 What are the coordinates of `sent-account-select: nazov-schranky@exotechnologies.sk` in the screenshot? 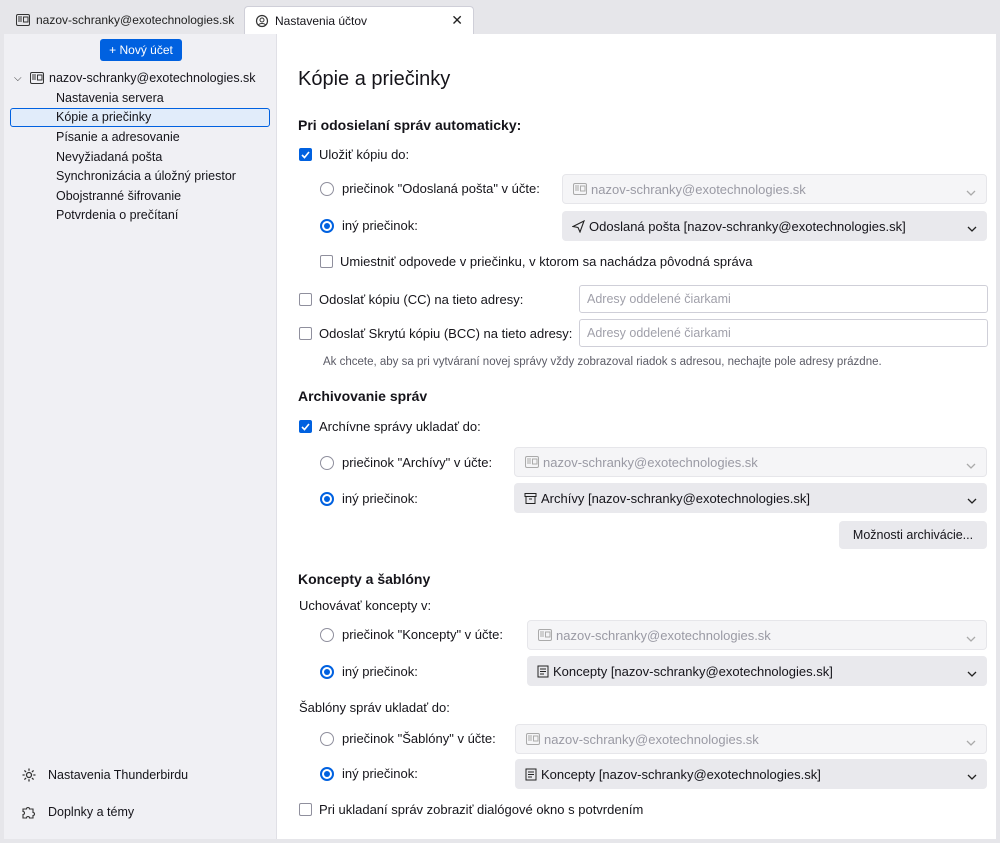 It's located at (774, 189).